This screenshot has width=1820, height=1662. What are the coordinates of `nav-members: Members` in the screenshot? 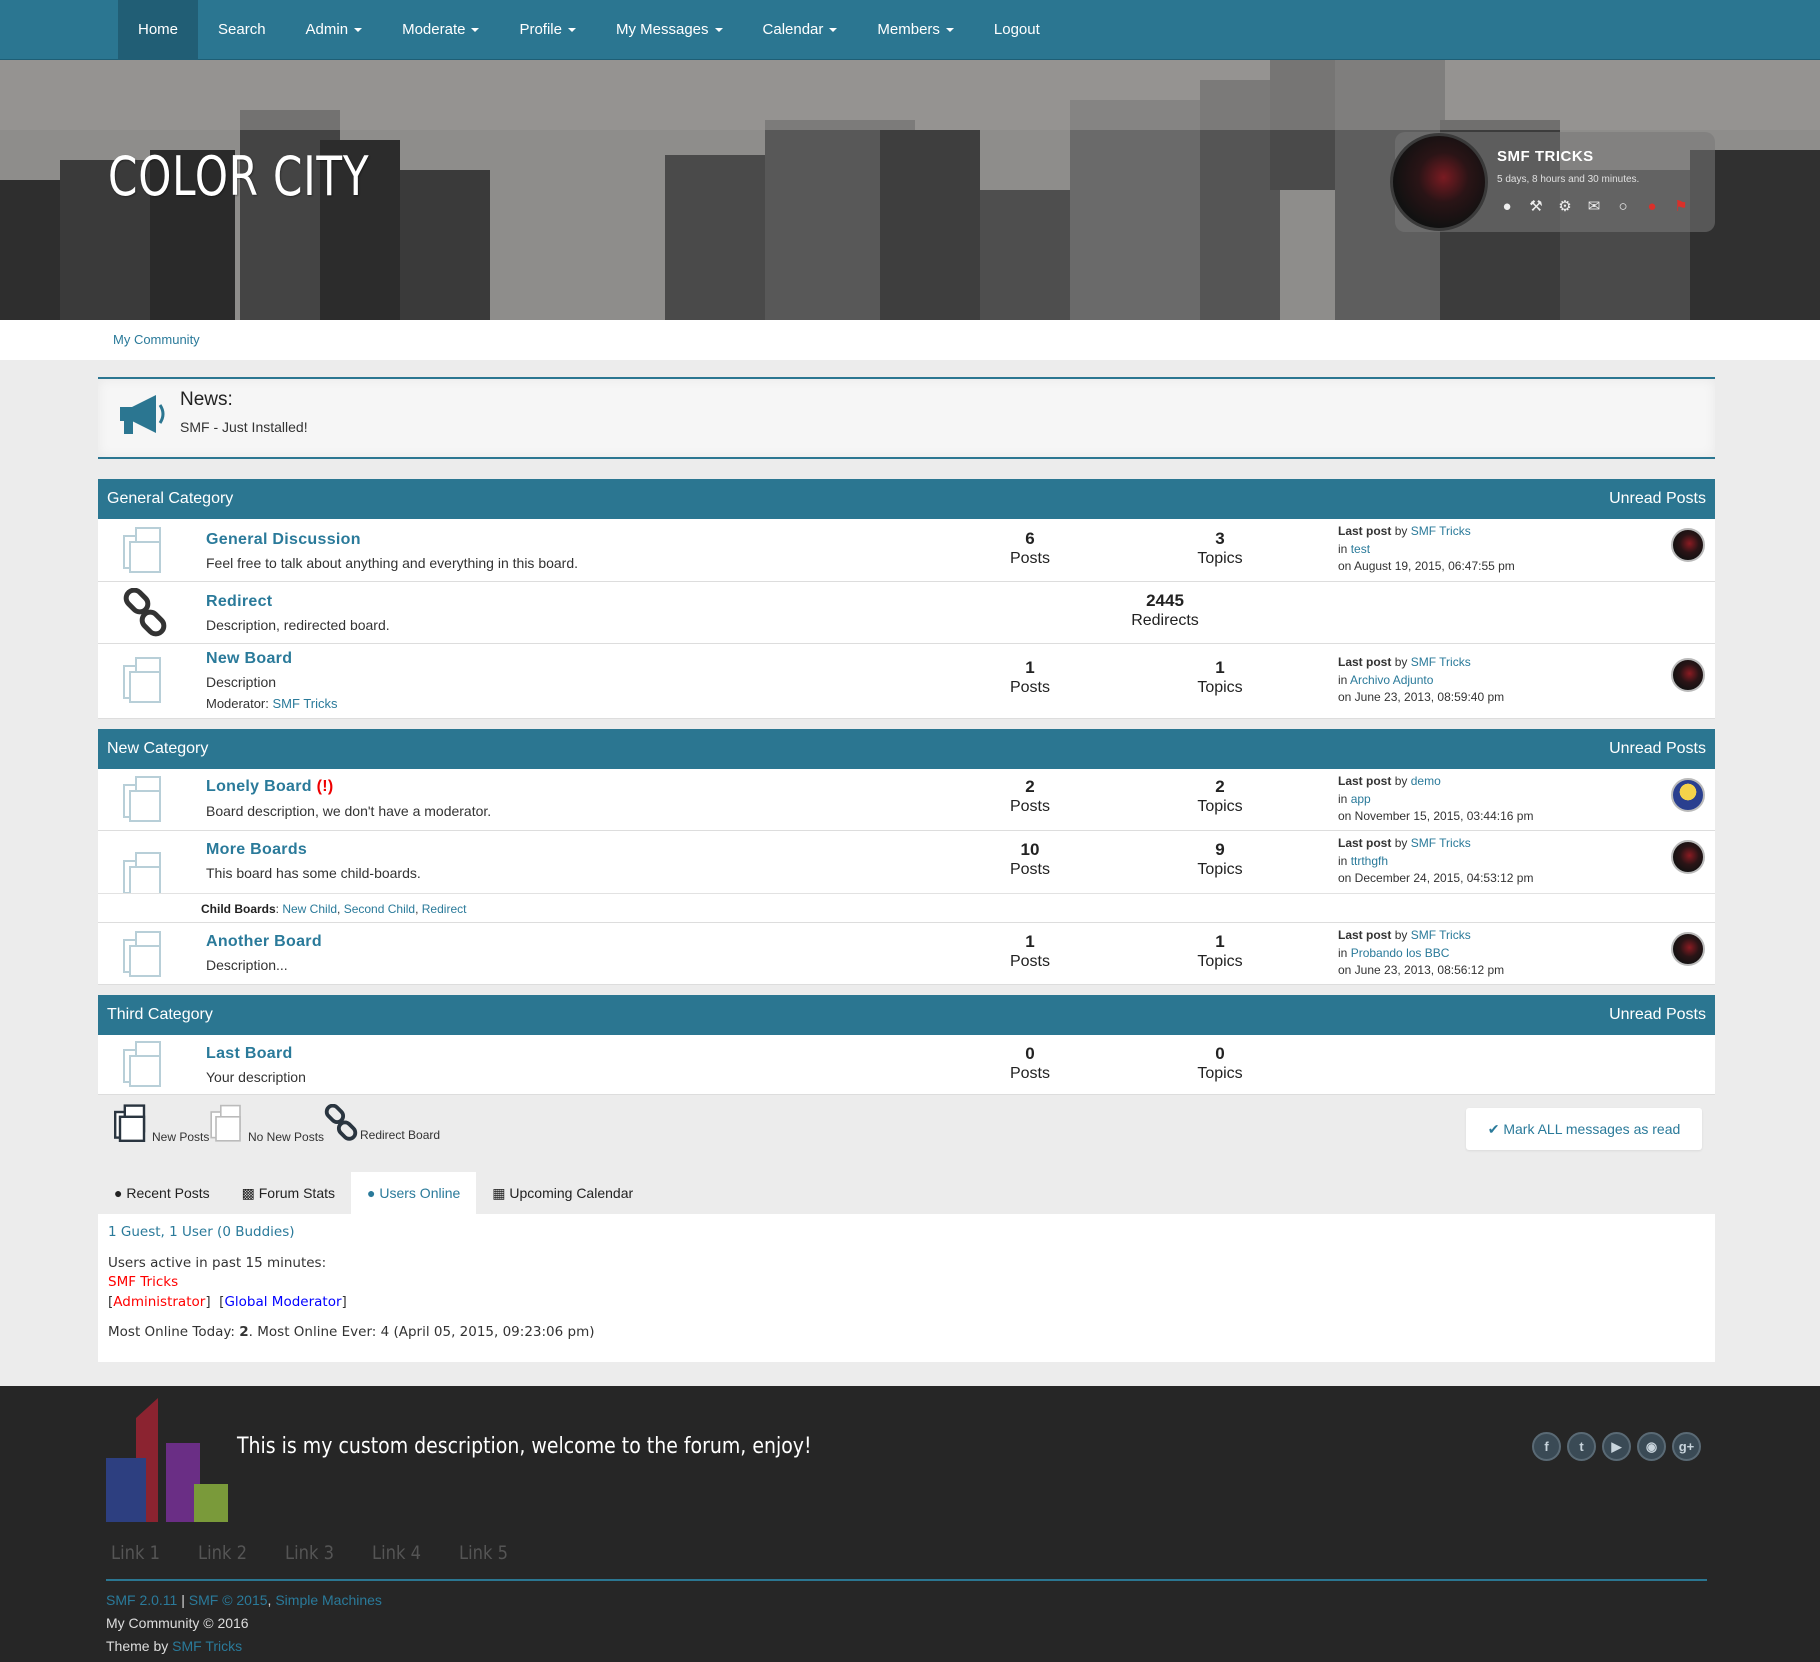 It's located at (915, 30).